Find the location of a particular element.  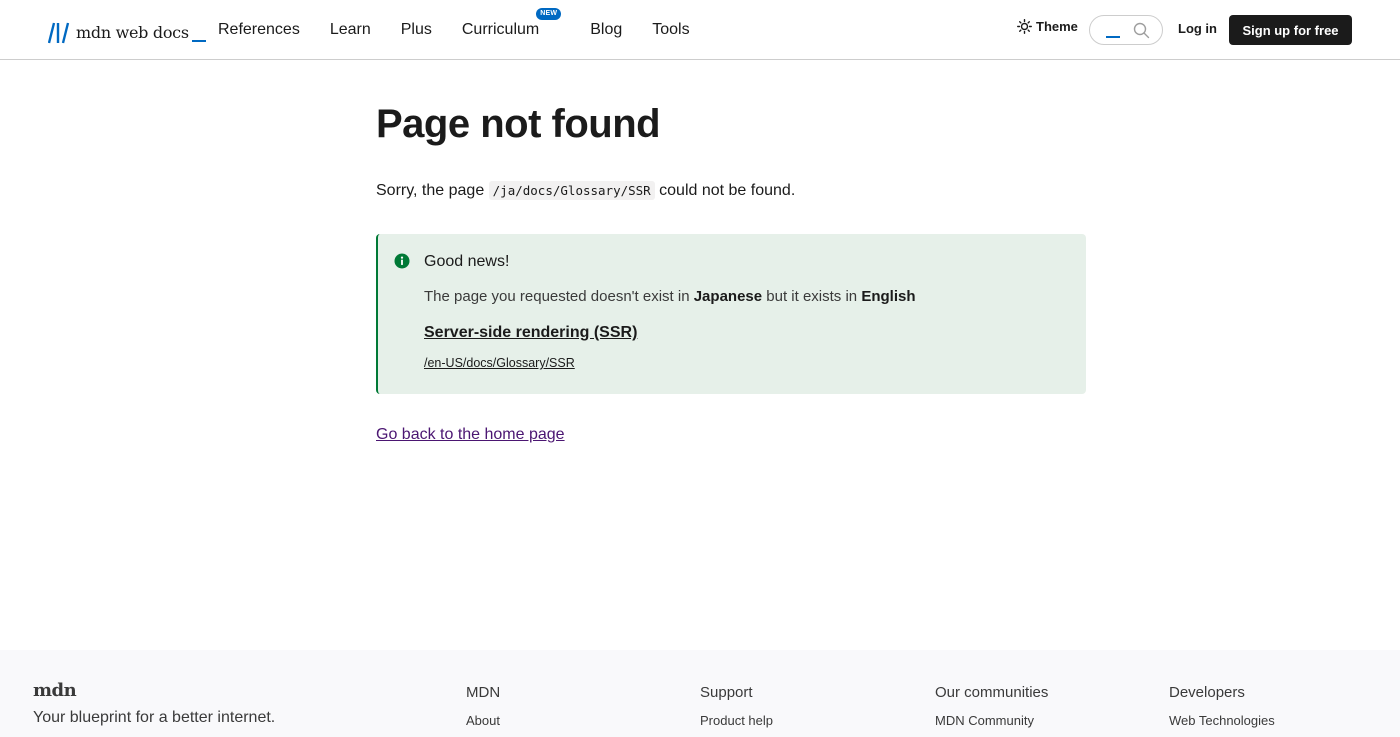

sorry-suffix: could not be found. is located at coordinates (725, 190).